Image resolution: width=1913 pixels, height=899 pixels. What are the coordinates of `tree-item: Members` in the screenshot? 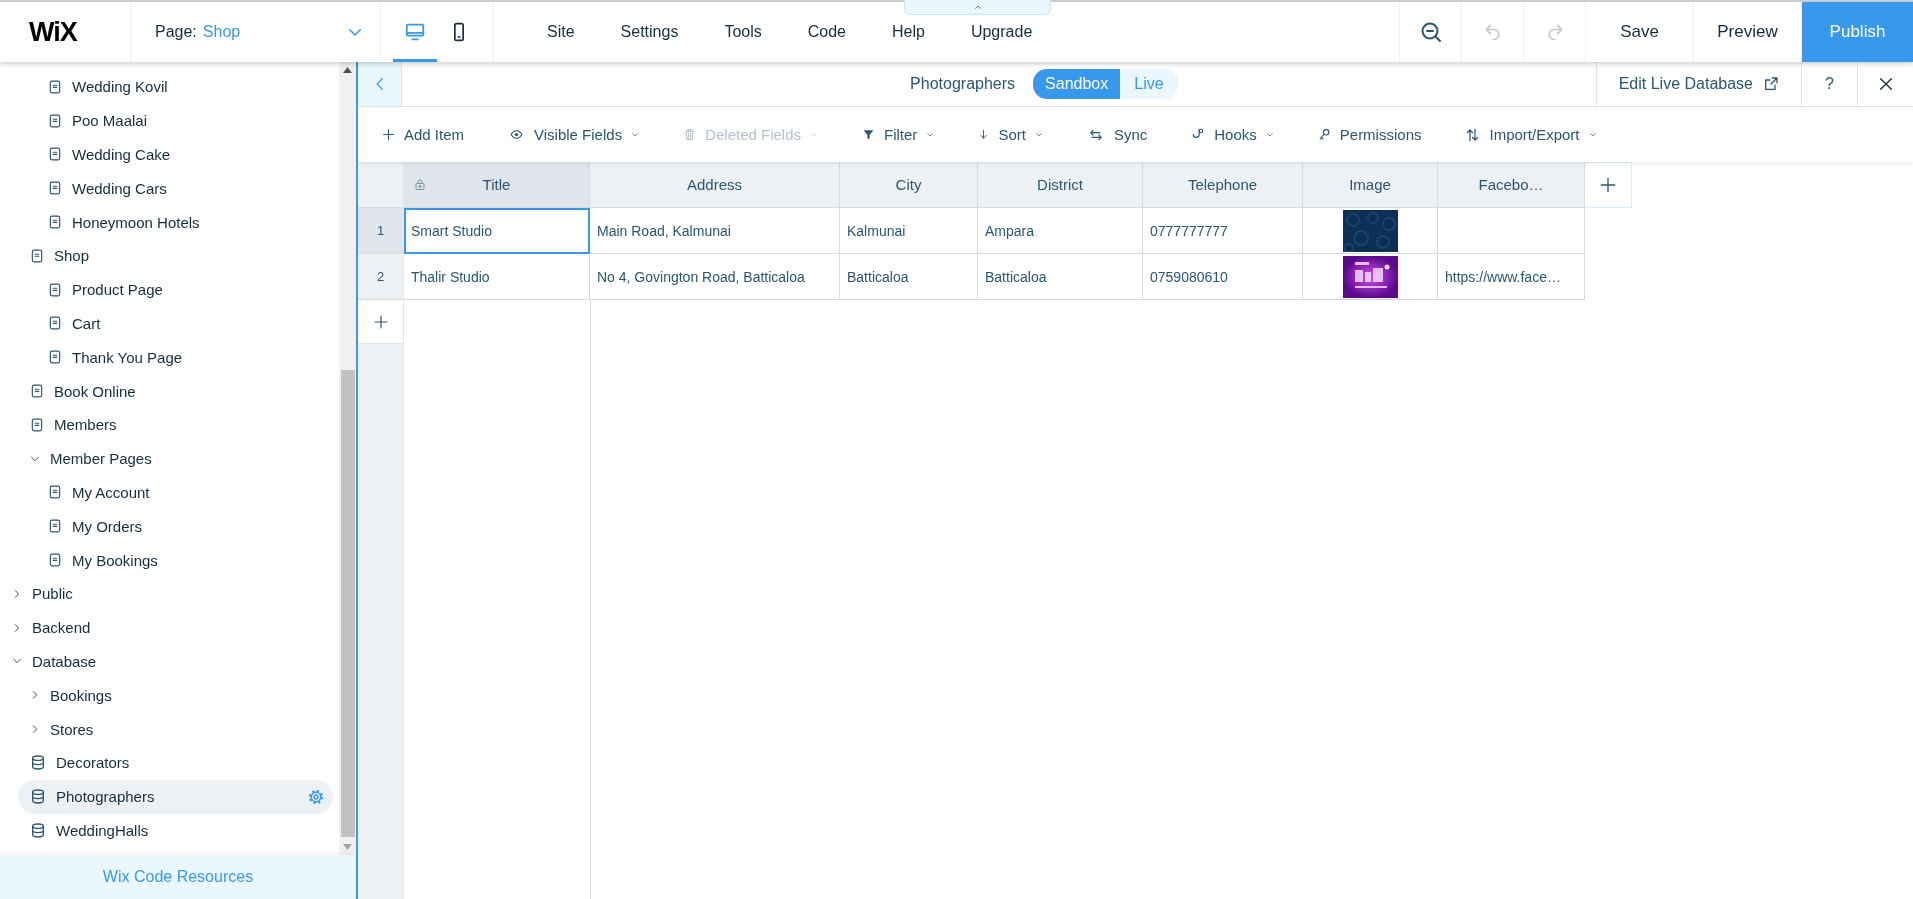 It's located at (169, 424).